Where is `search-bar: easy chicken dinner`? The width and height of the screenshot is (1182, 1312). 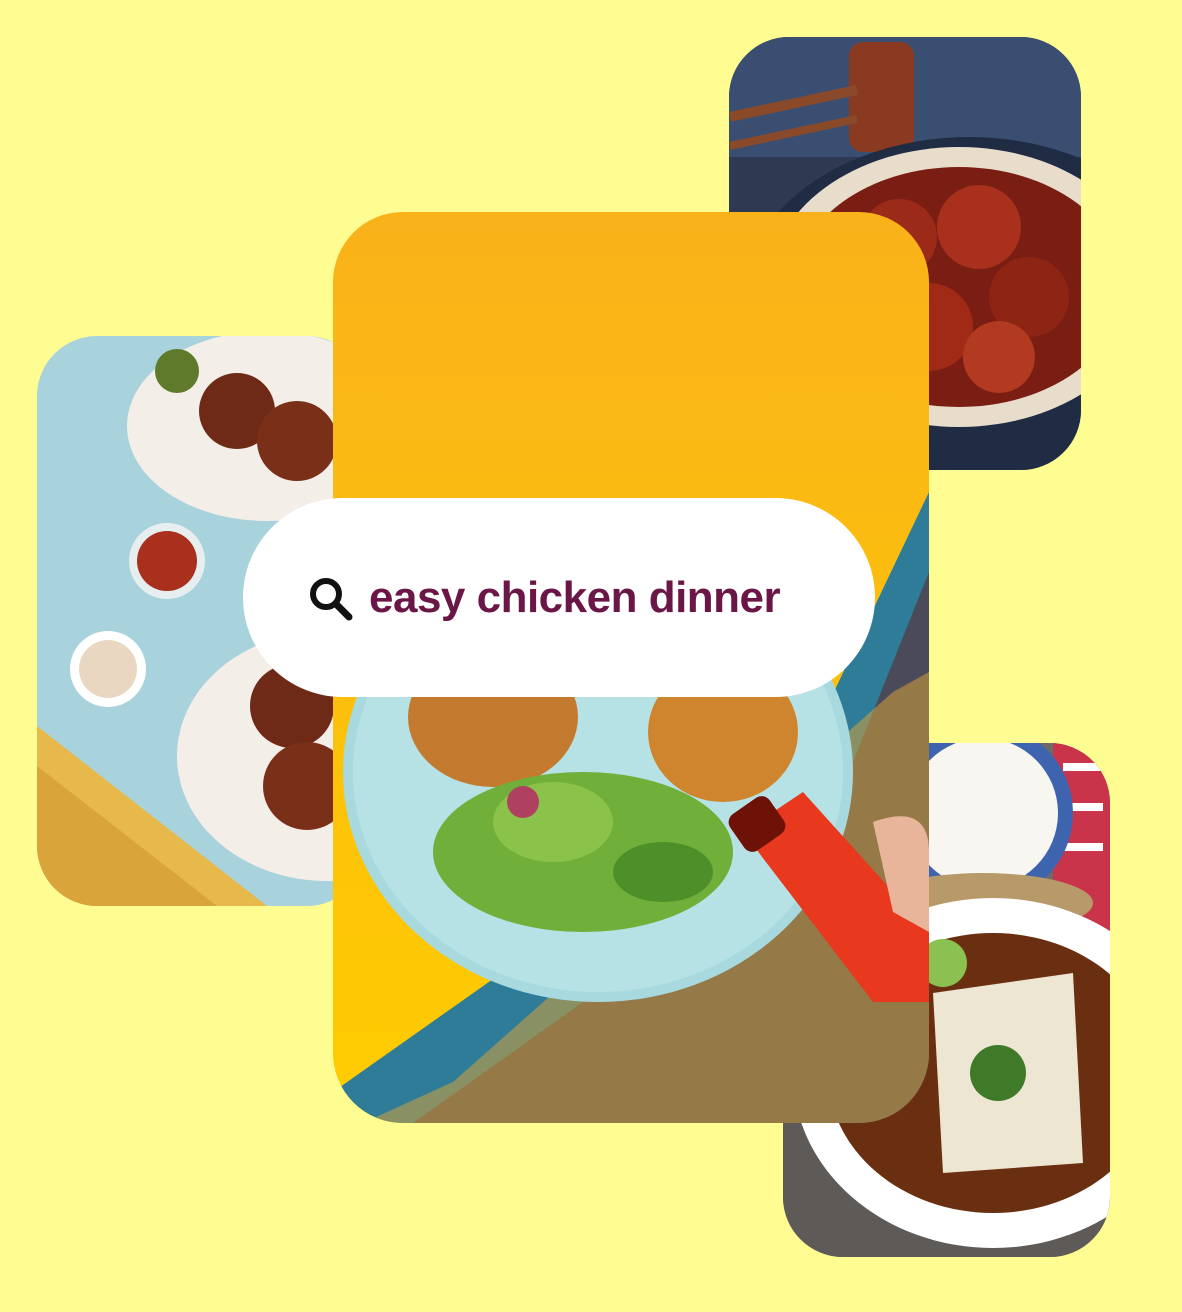
search-bar: easy chicken dinner is located at coordinates (559, 597).